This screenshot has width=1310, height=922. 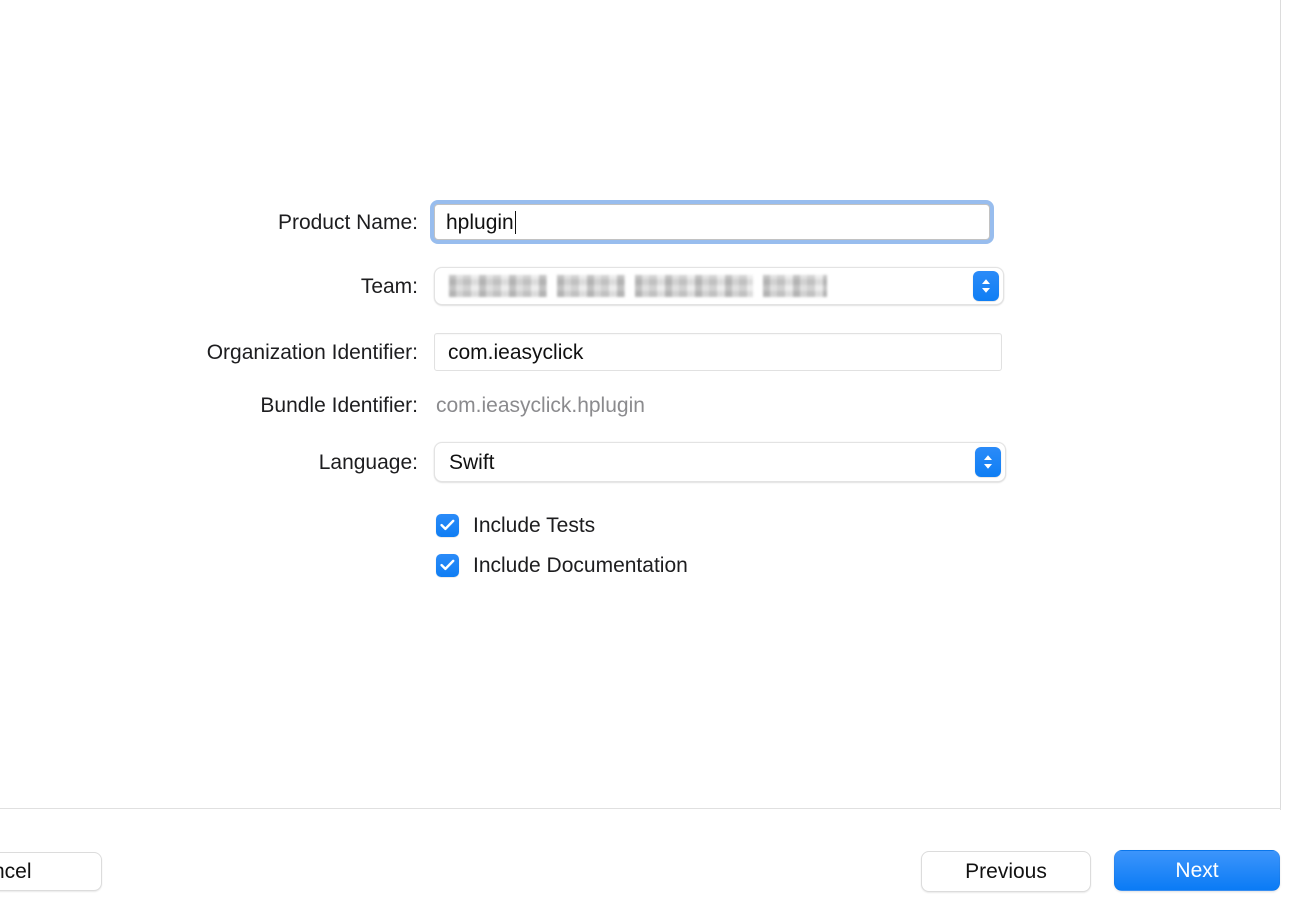 I want to click on product-name-label: Product Name:, so click(x=347, y=222).